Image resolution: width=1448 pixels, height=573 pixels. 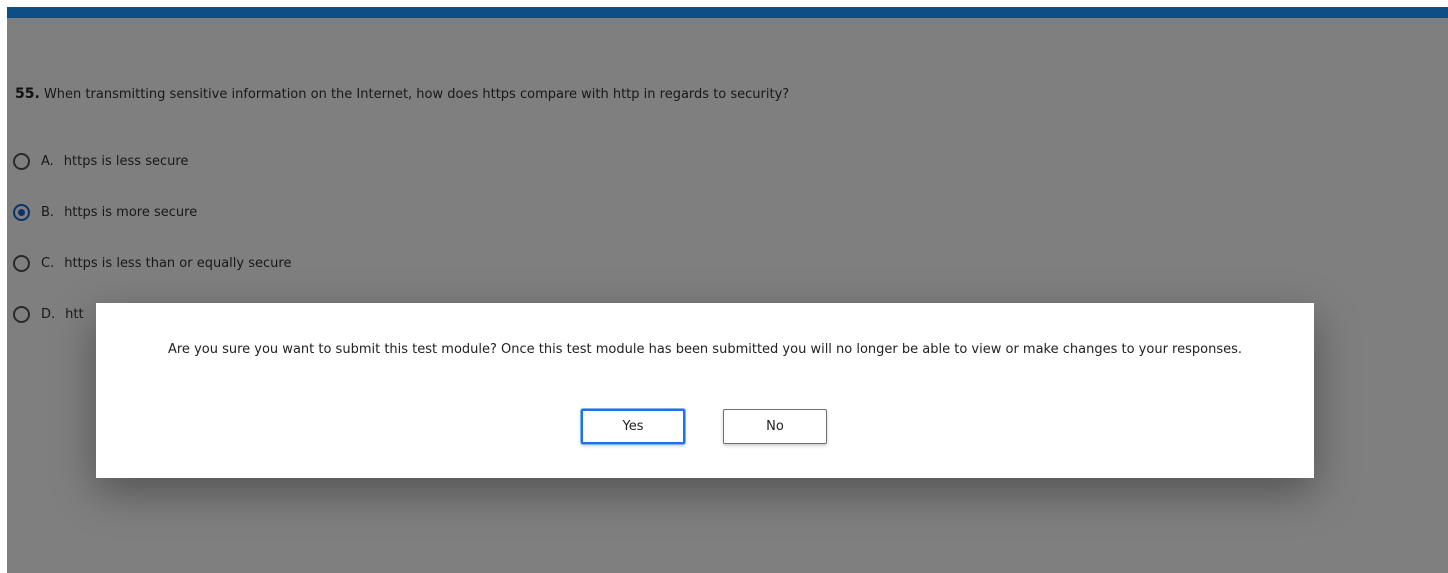 What do you see at coordinates (3, 286) in the screenshot?
I see `window-left-edge` at bounding box center [3, 286].